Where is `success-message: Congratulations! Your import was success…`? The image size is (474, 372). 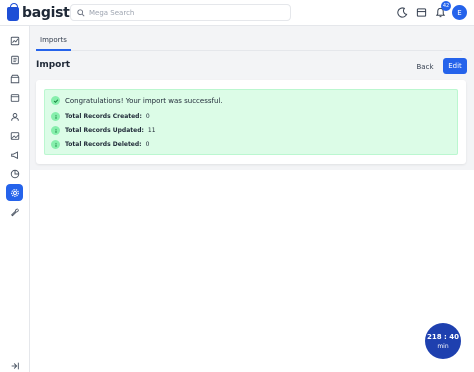
success-message: Congratulations! Your import was success… is located at coordinates (144, 100).